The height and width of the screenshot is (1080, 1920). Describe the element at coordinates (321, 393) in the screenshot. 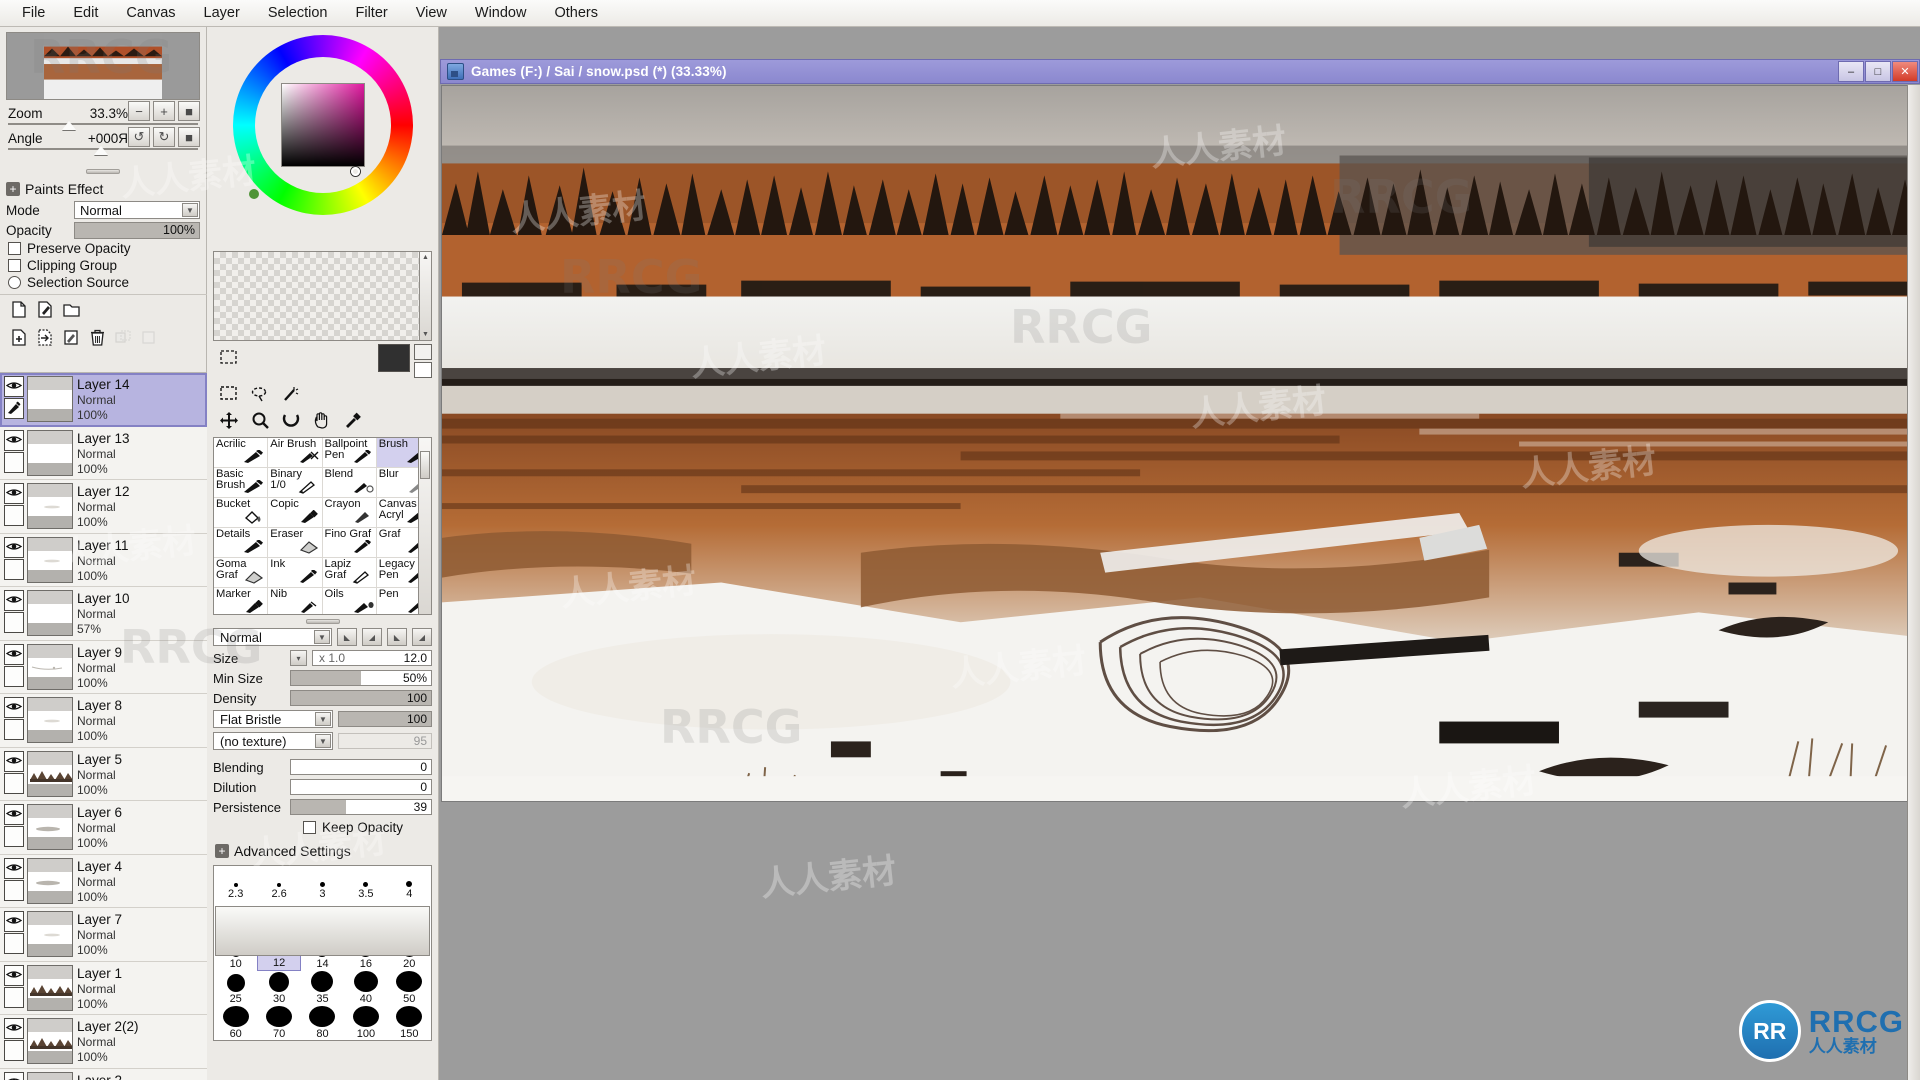

I see `blank-icon` at that location.